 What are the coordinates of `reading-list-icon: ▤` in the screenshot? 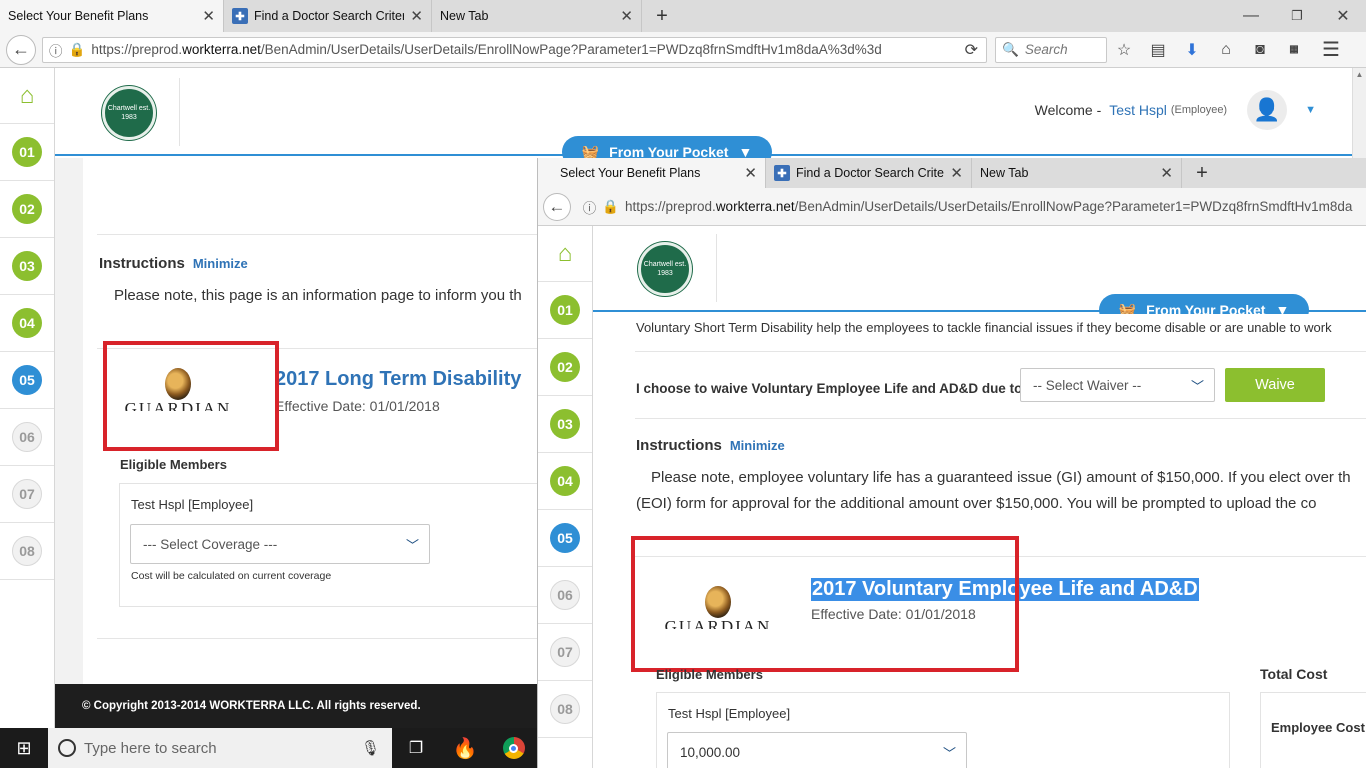 It's located at (1158, 50).